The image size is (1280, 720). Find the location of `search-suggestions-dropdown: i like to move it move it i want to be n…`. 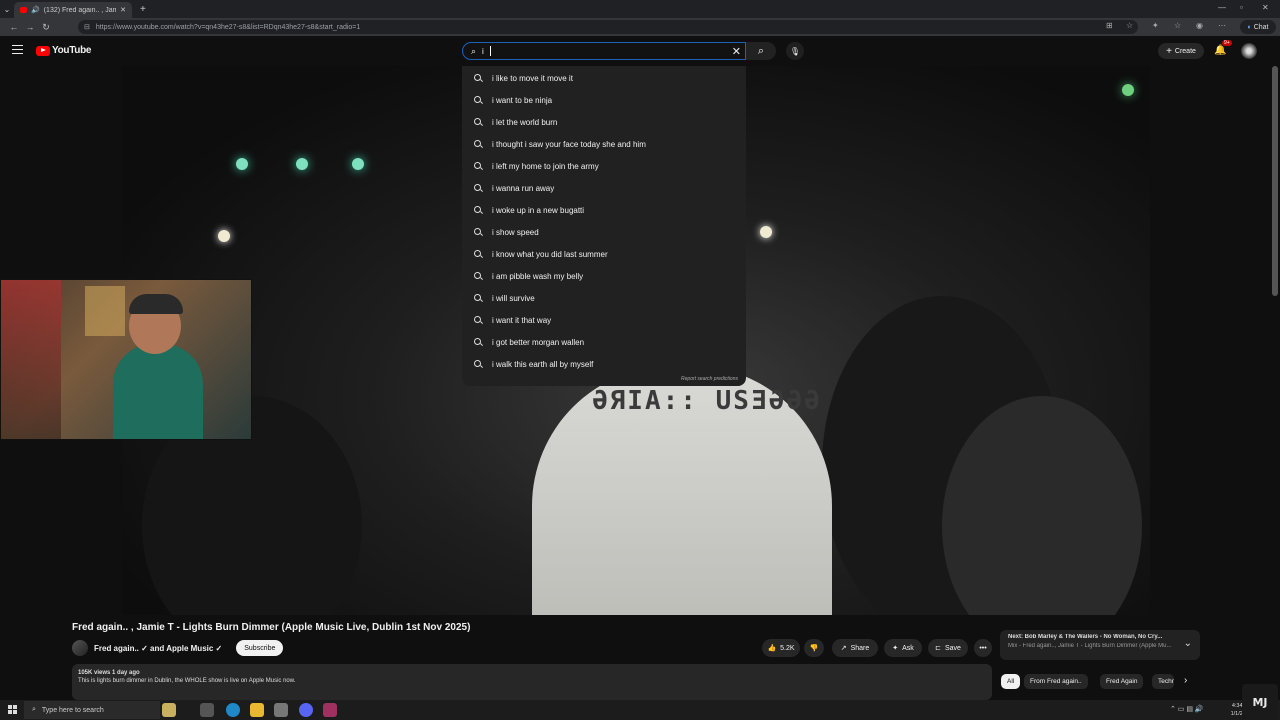

search-suggestions-dropdown: i like to move it move it i want to be n… is located at coordinates (604, 226).